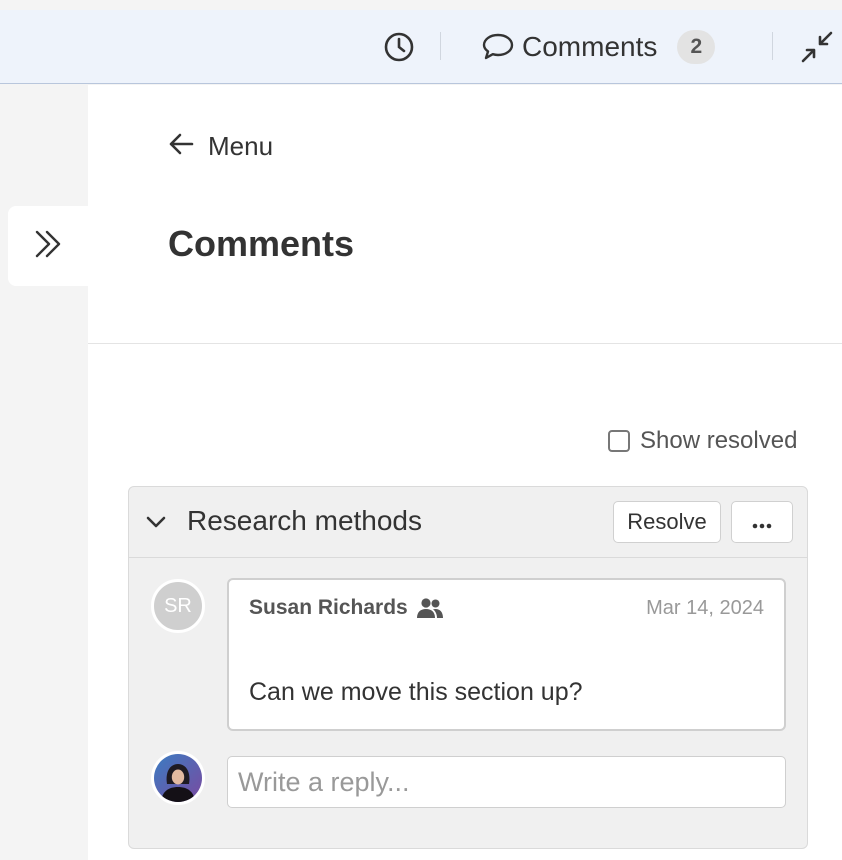  Describe the element at coordinates (261, 243) in the screenshot. I see `panel-title: Comments` at that location.